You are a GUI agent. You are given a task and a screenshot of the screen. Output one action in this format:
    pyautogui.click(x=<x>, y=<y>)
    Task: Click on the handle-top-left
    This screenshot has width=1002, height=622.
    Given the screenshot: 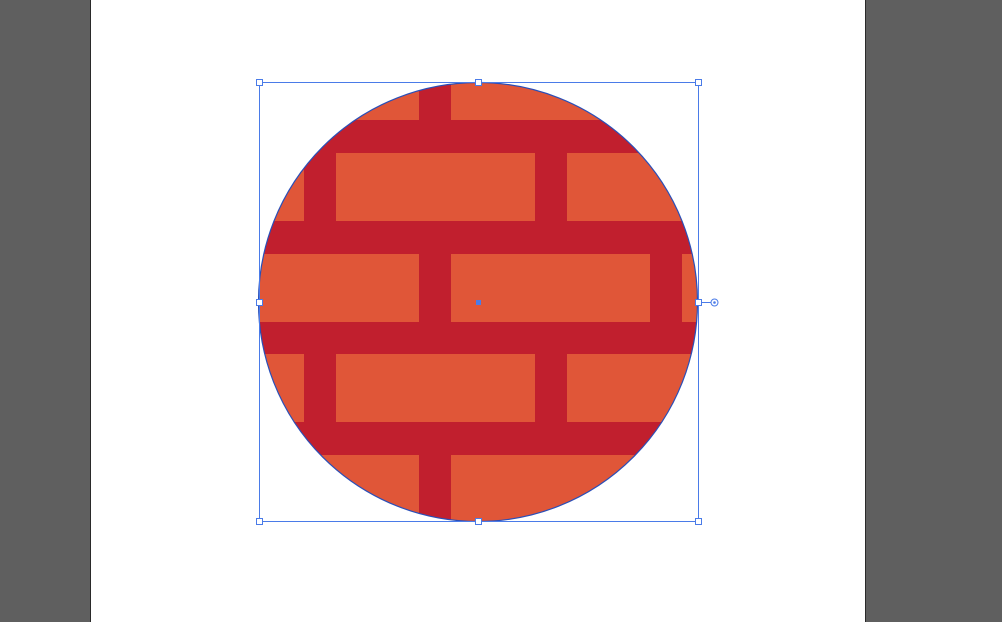 What is the action you would take?
    pyautogui.click(x=259, y=82)
    